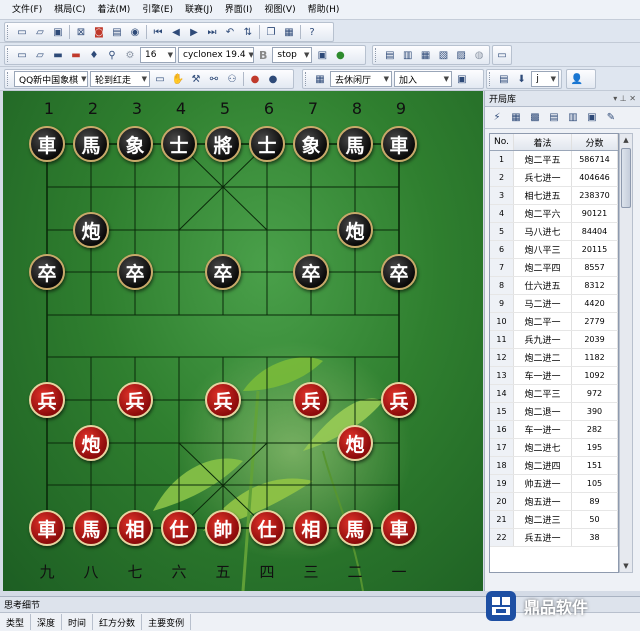 The height and width of the screenshot is (631, 640). Describe the element at coordinates (91, 528) in the screenshot. I see `red-horse: 馬` at that location.